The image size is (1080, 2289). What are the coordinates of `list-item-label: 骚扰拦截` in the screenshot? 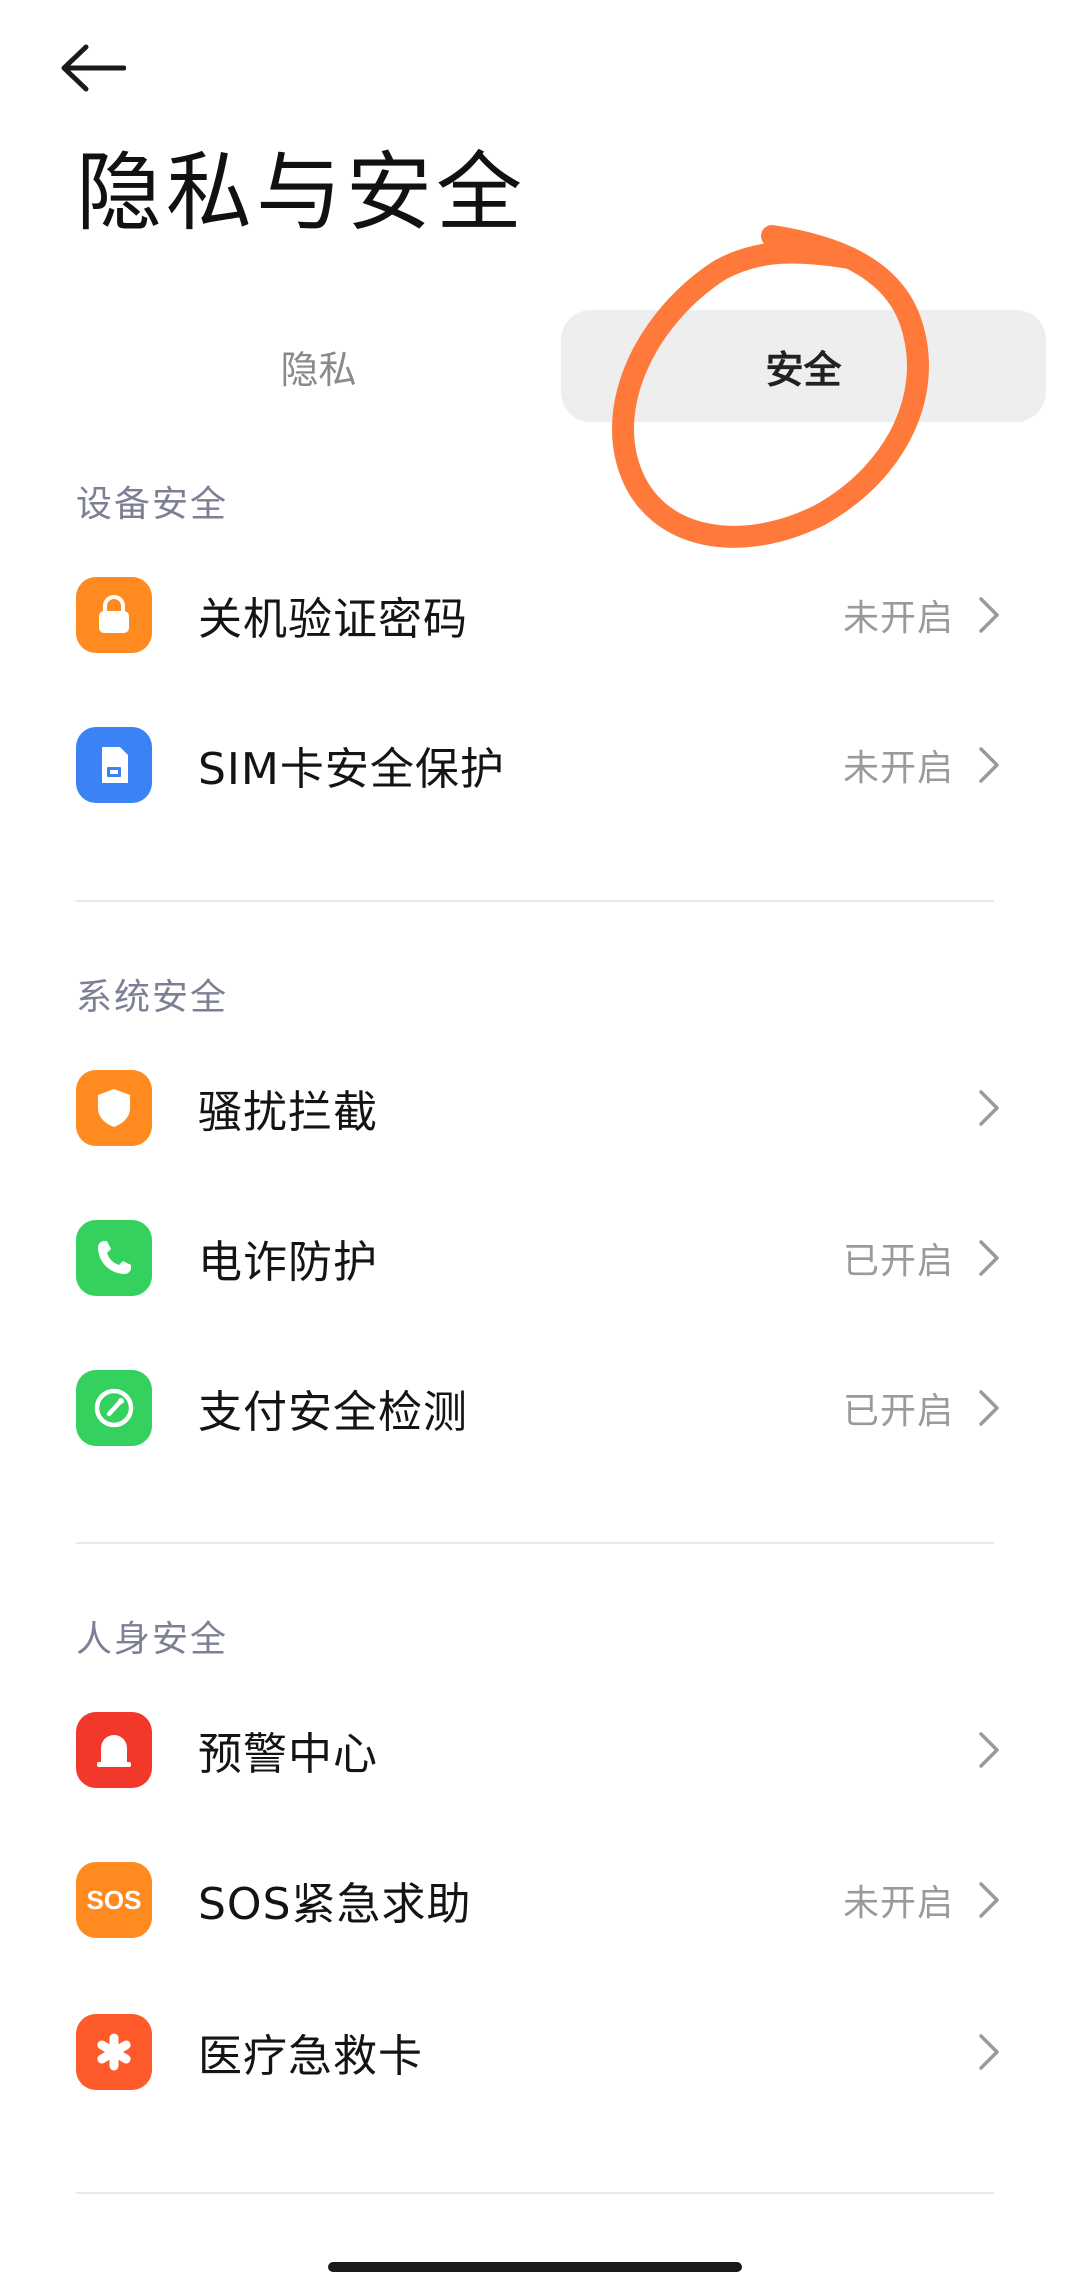 It's located at (288, 1112).